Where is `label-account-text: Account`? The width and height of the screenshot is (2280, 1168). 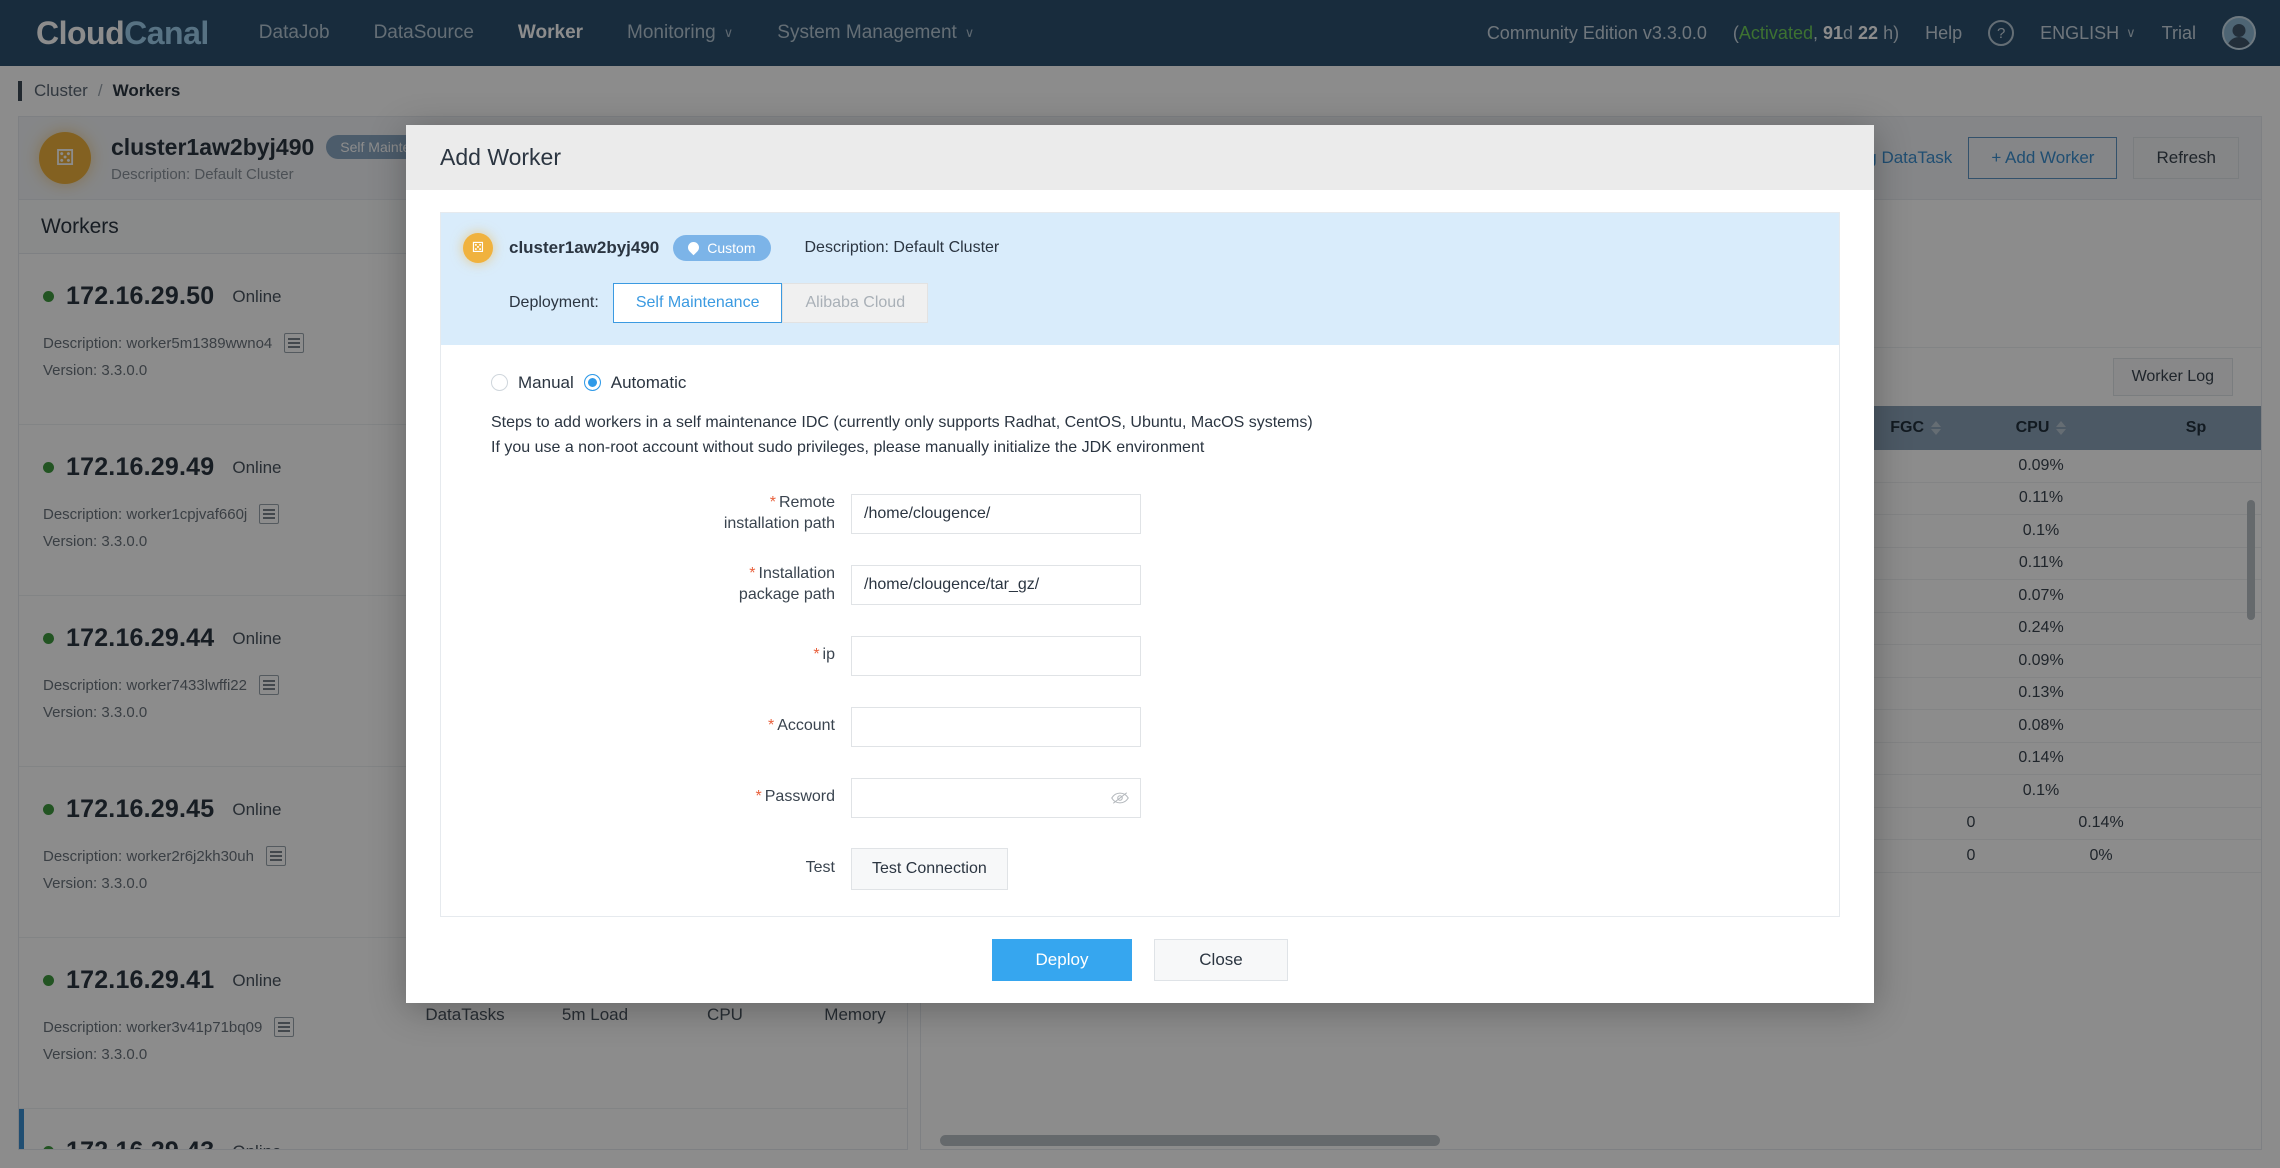 label-account-text: Account is located at coordinates (806, 726).